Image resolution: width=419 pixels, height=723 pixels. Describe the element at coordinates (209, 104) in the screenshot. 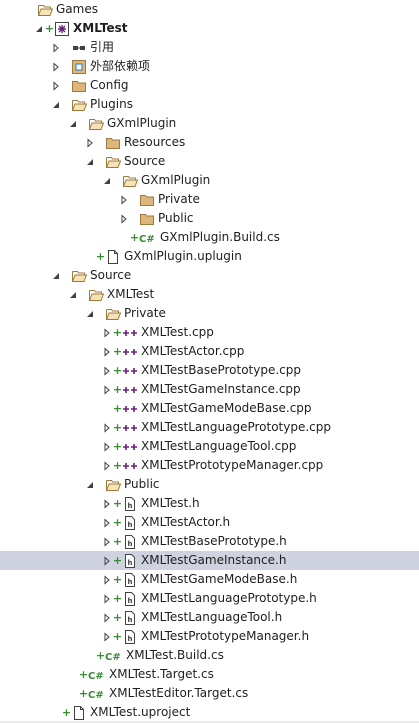

I see `tree-row-folder-plugins: Plugins` at that location.